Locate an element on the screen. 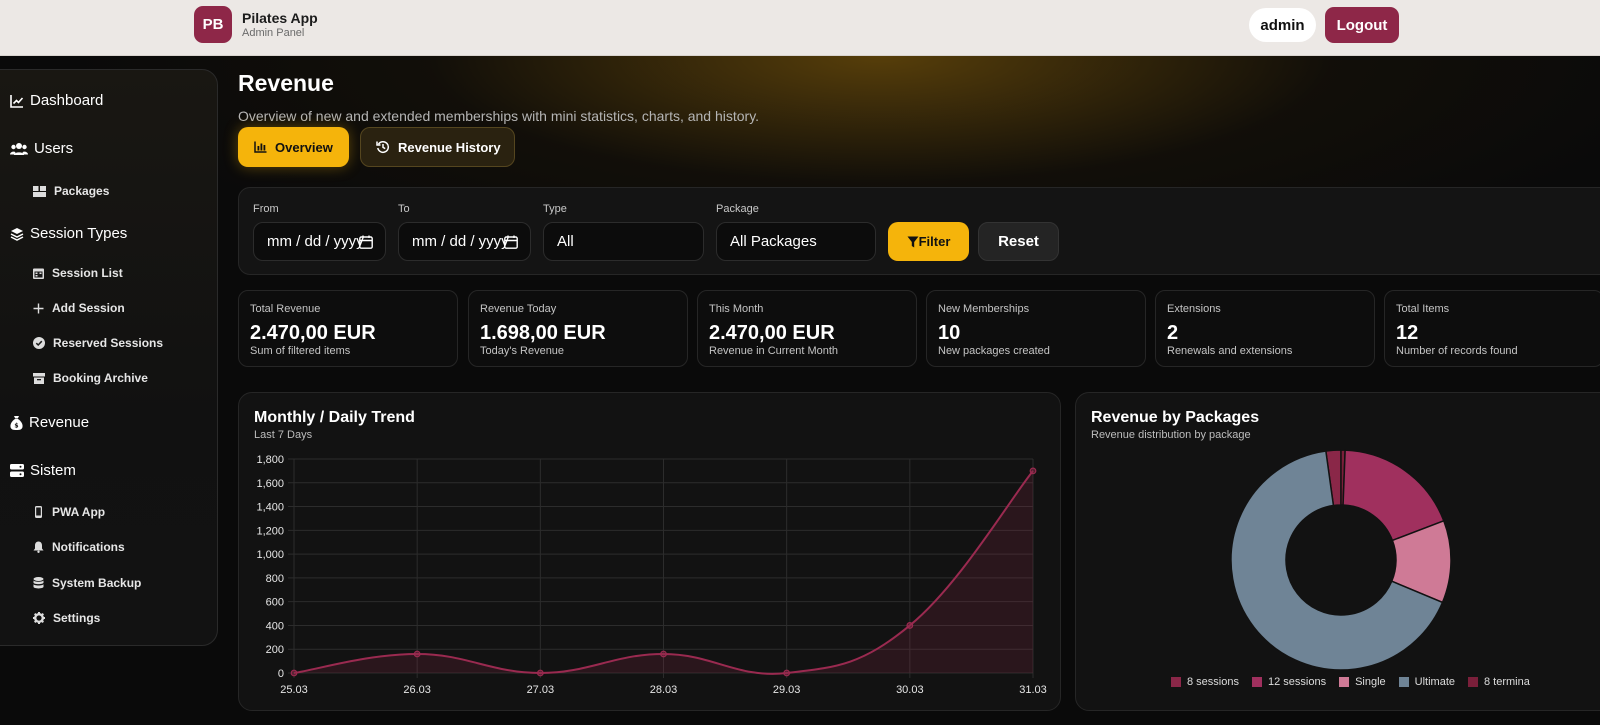 This screenshot has width=1600, height=725. sidebar-item-label: Booking Archive is located at coordinates (100, 378).